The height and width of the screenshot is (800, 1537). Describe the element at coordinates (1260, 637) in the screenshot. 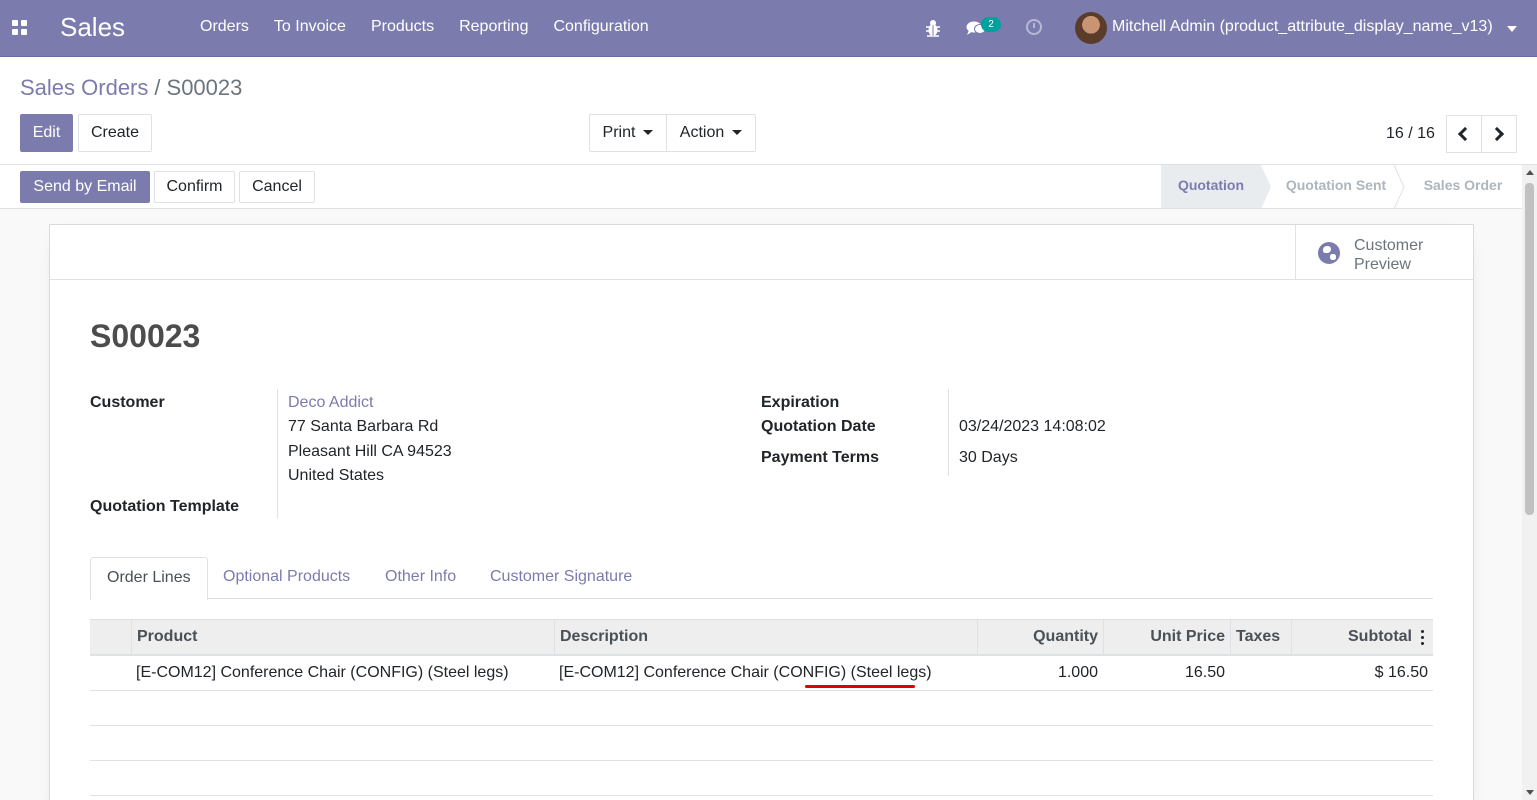

I see `column-header-taxes: Taxes` at that location.